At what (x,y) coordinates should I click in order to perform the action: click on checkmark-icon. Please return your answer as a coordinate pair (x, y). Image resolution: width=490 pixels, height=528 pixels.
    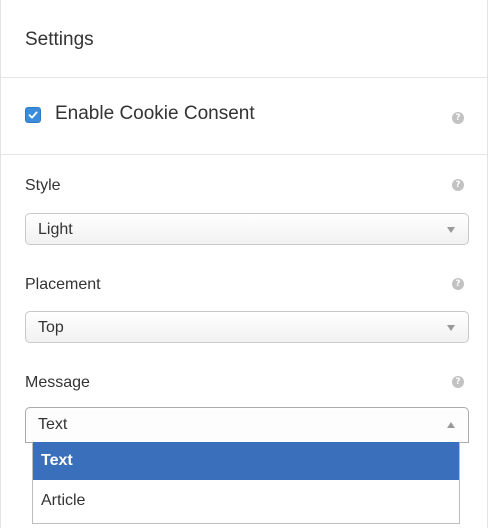
    Looking at the image, I should click on (33, 115).